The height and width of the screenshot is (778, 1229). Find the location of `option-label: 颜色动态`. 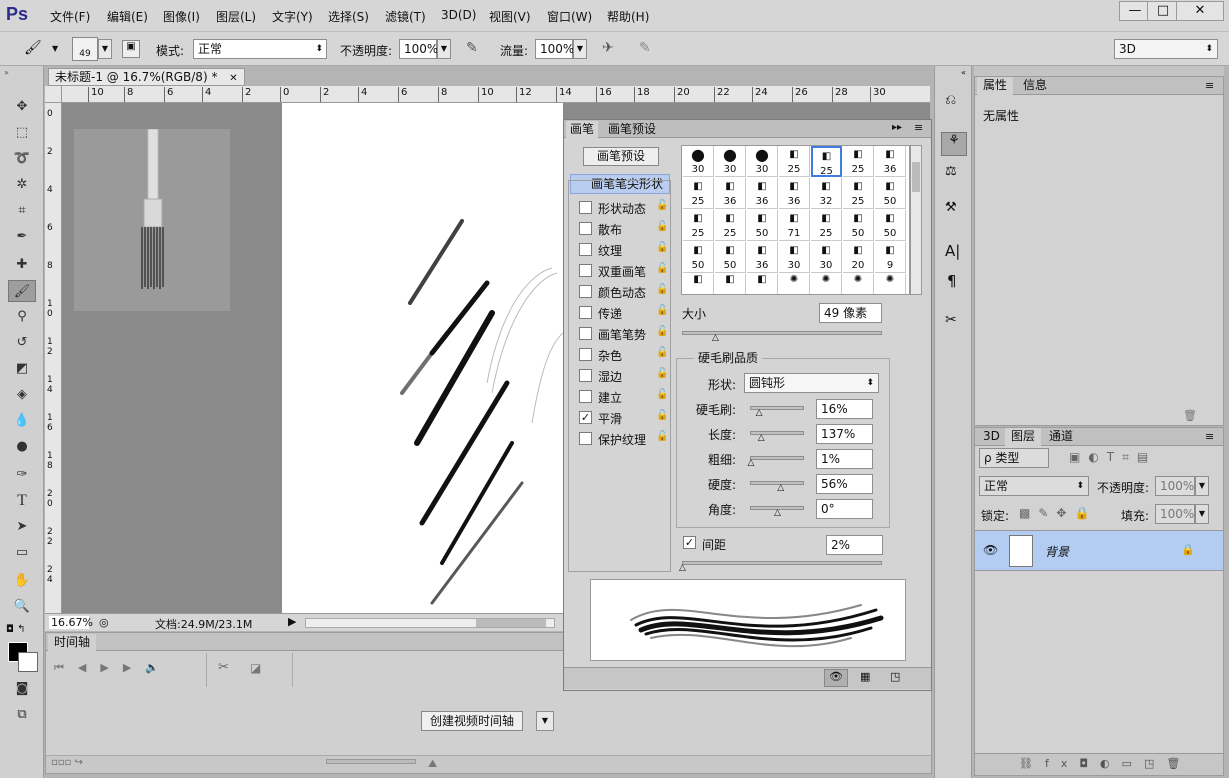

option-label: 颜色动态 is located at coordinates (622, 292).